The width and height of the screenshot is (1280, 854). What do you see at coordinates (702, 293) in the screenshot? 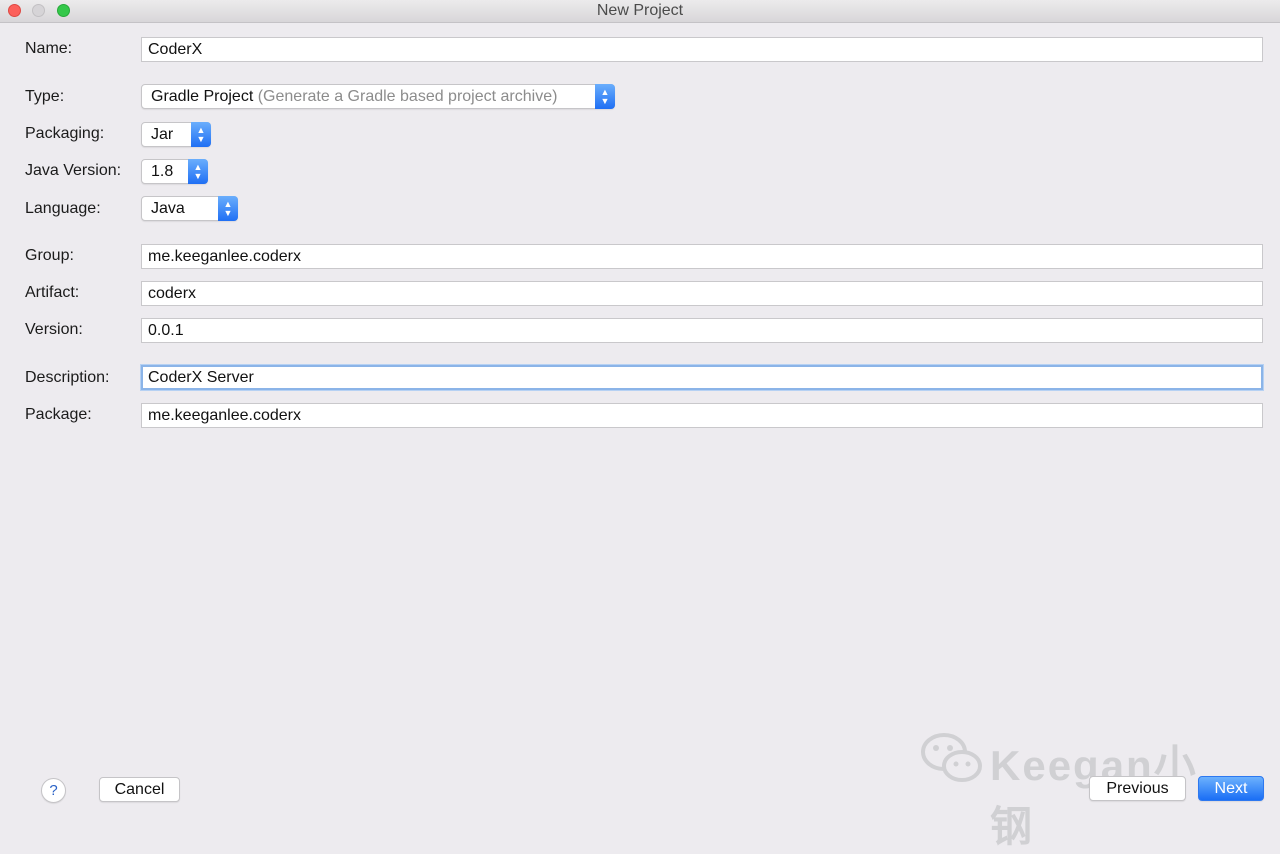
I see `artifact-field: coderx` at bounding box center [702, 293].